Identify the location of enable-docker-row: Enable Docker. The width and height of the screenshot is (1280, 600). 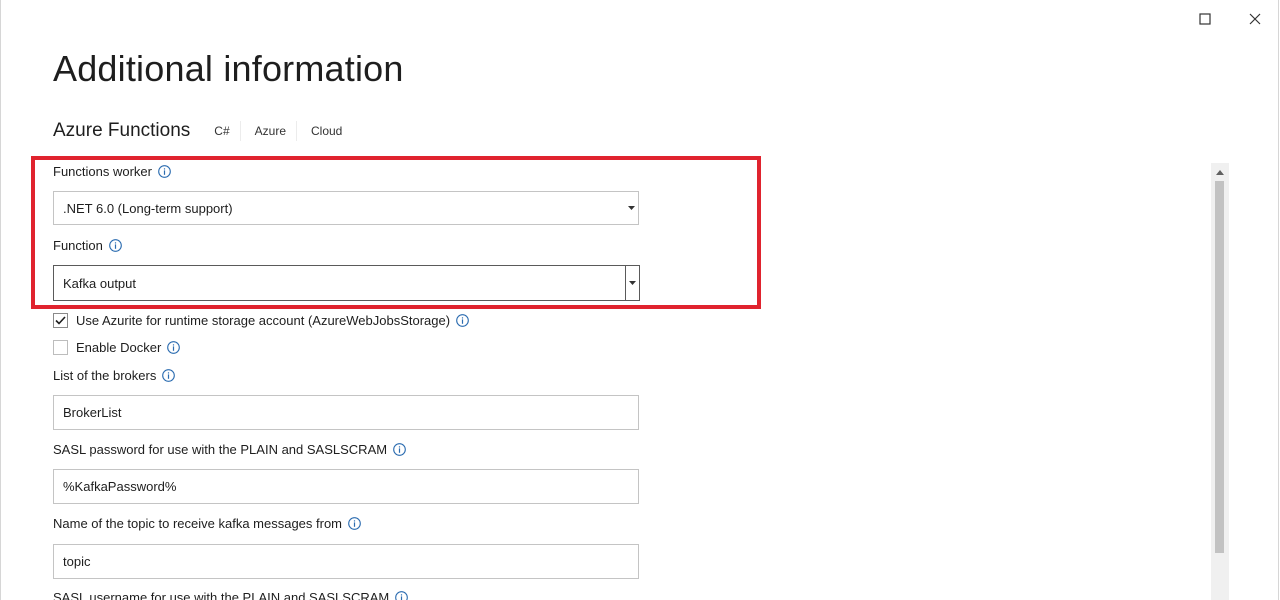
(117, 347).